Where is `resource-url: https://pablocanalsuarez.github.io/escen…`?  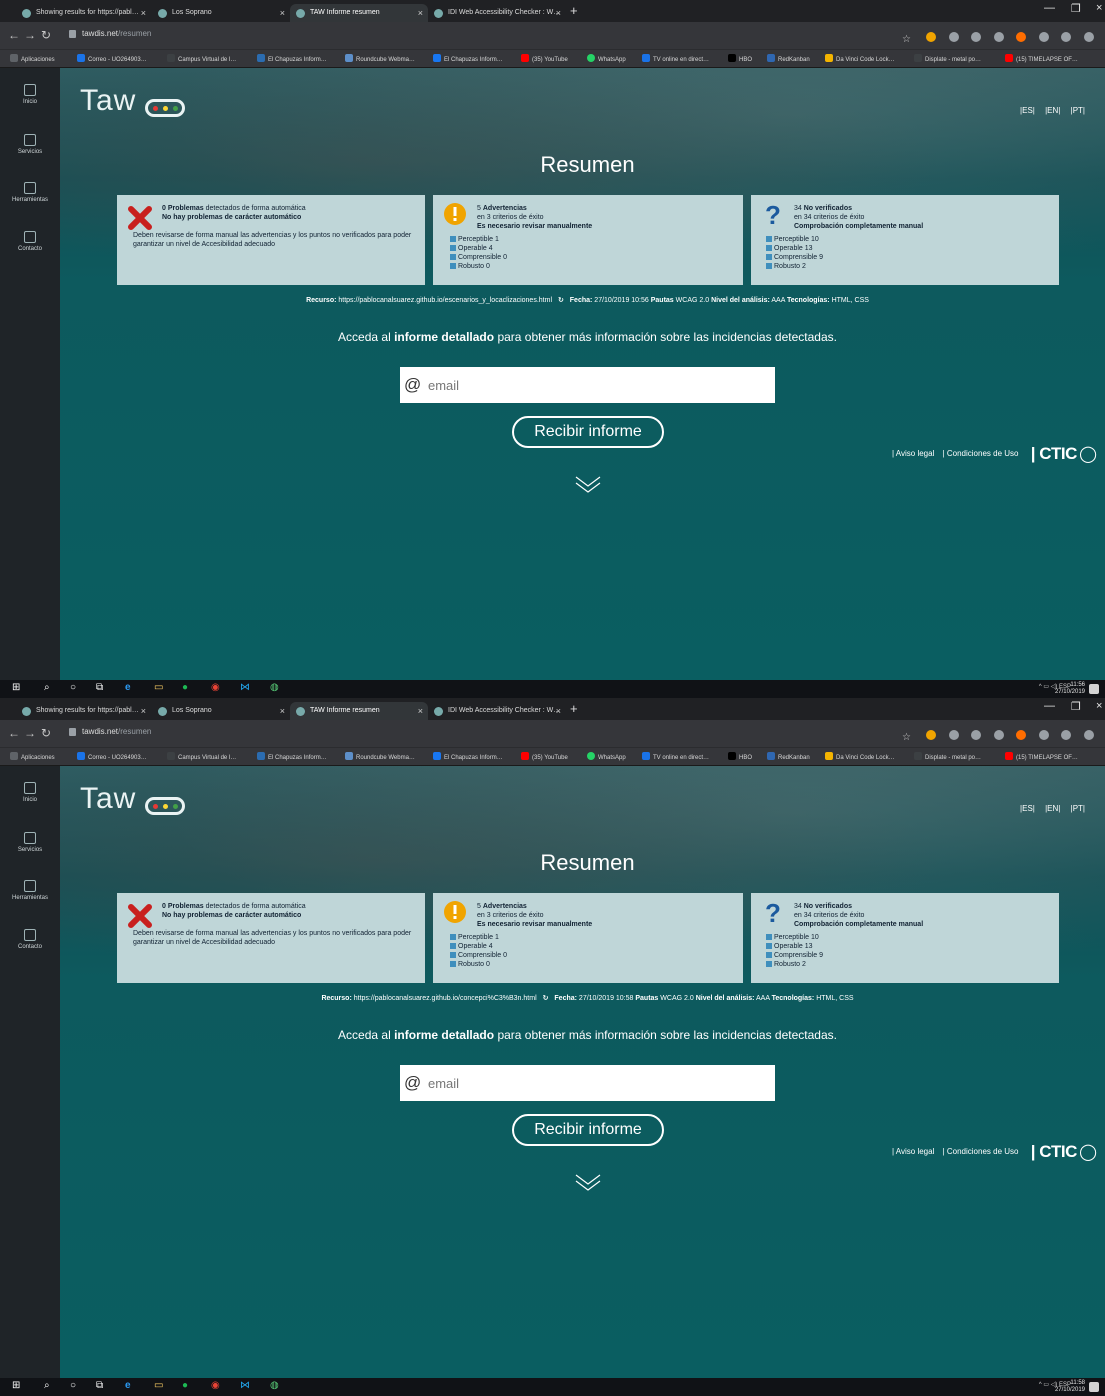 resource-url: https://pablocanalsuarez.github.io/escen… is located at coordinates (445, 300).